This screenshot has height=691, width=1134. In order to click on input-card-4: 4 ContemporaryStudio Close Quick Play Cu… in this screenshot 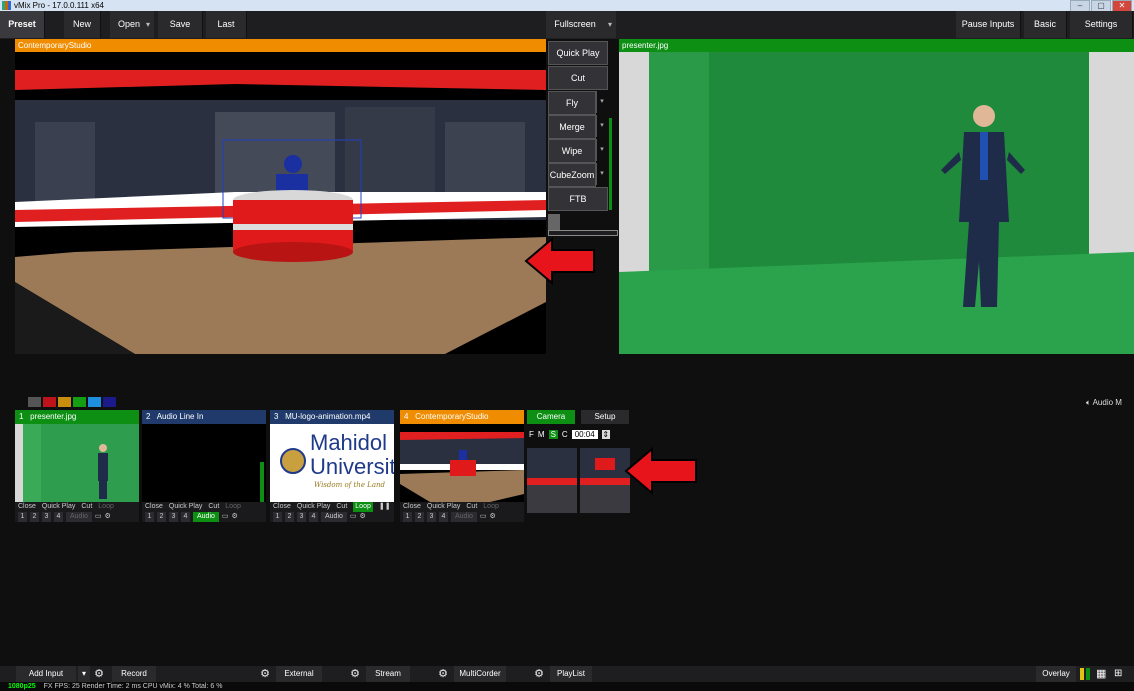, I will do `click(462, 466)`.